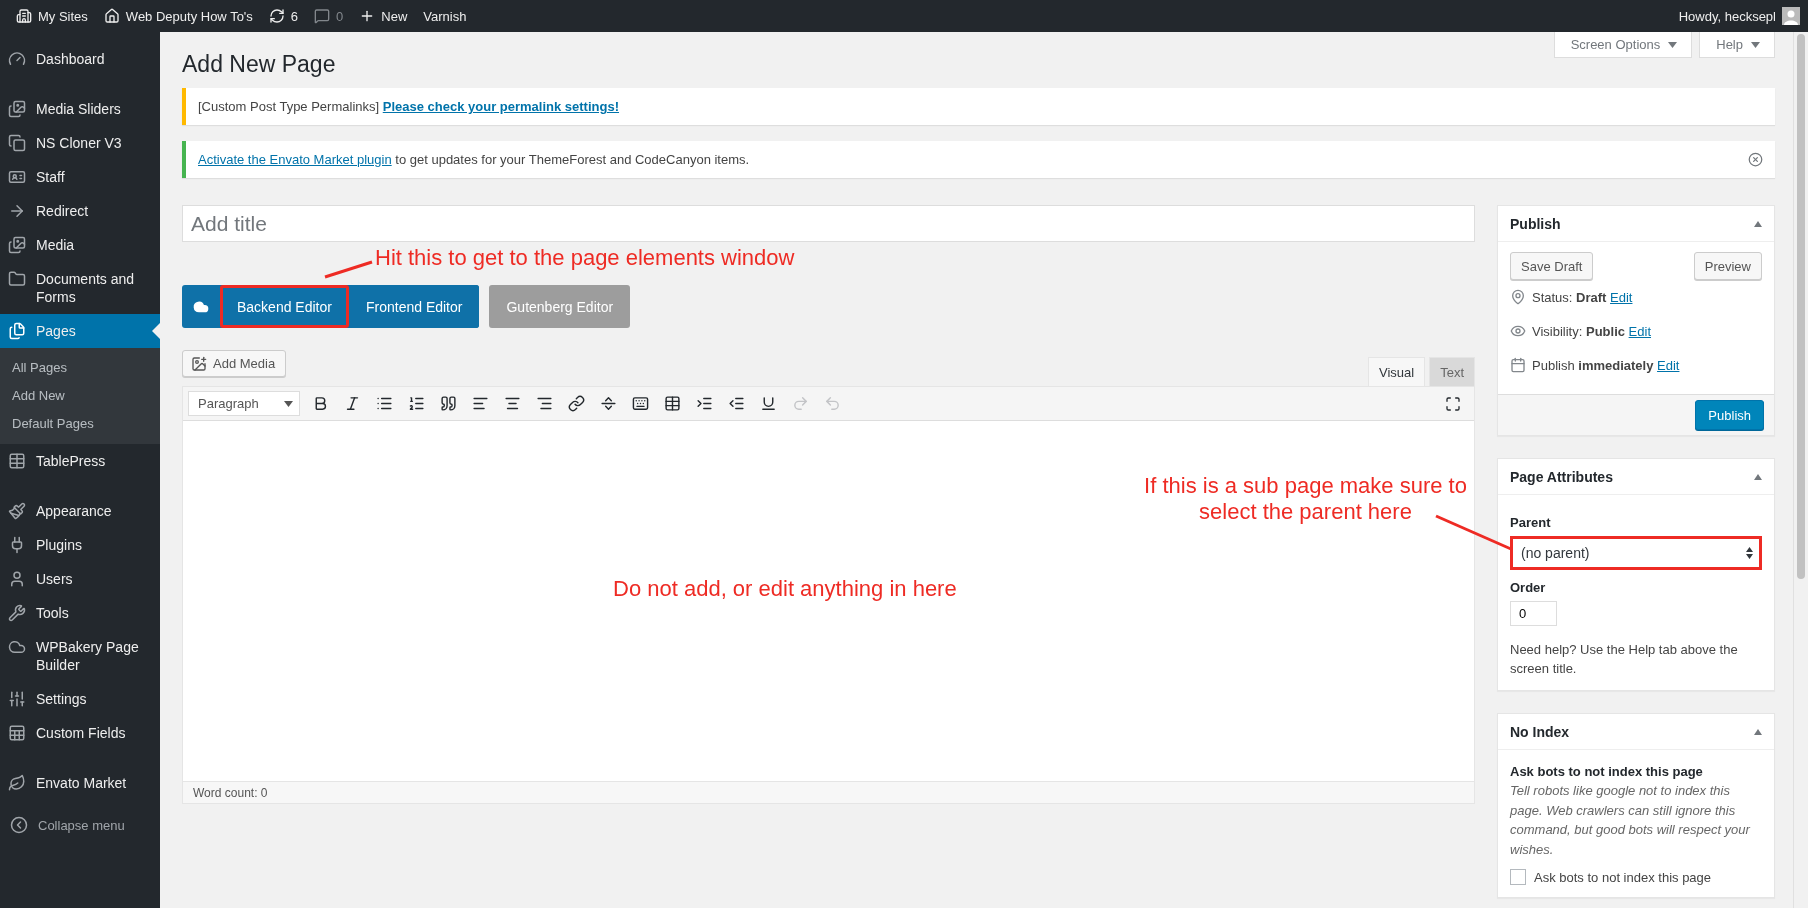  What do you see at coordinates (1518, 877) in the screenshot?
I see `checkbox` at bounding box center [1518, 877].